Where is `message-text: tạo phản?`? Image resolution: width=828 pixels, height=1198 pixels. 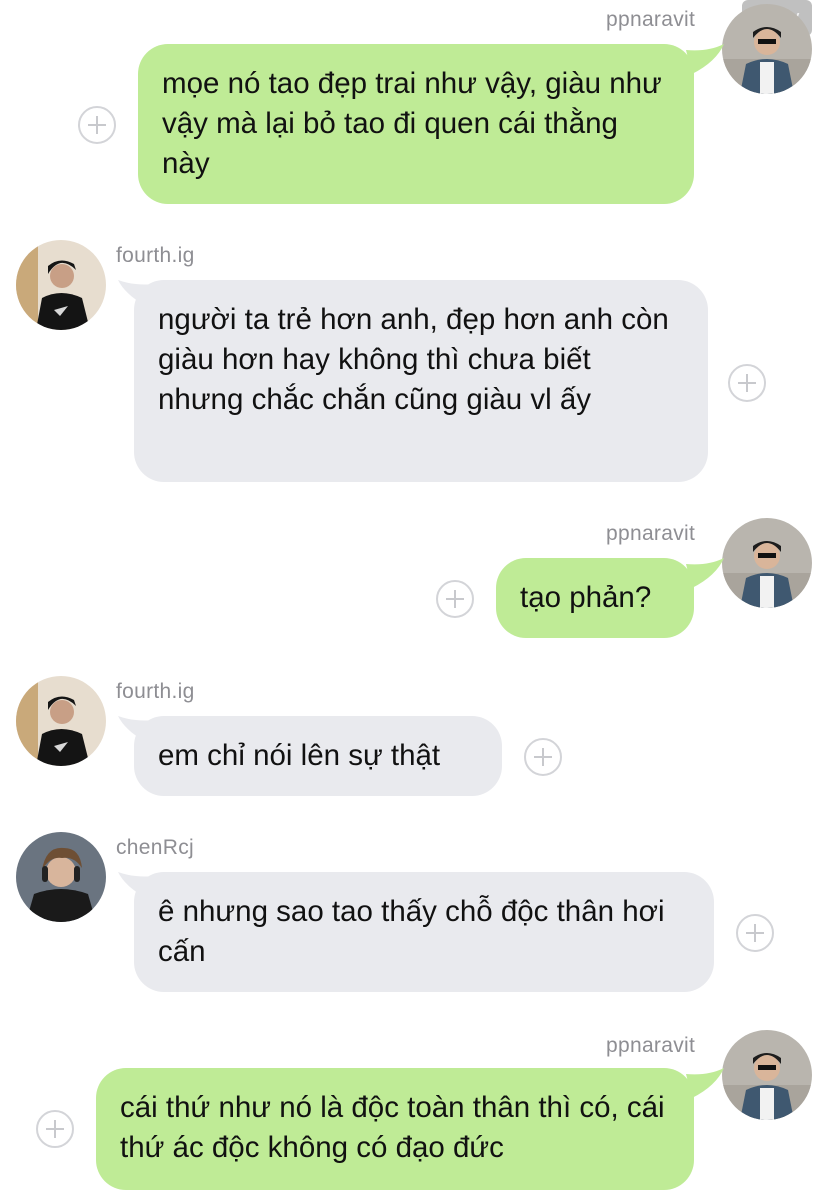 message-text: tạo phản? is located at coordinates (586, 597).